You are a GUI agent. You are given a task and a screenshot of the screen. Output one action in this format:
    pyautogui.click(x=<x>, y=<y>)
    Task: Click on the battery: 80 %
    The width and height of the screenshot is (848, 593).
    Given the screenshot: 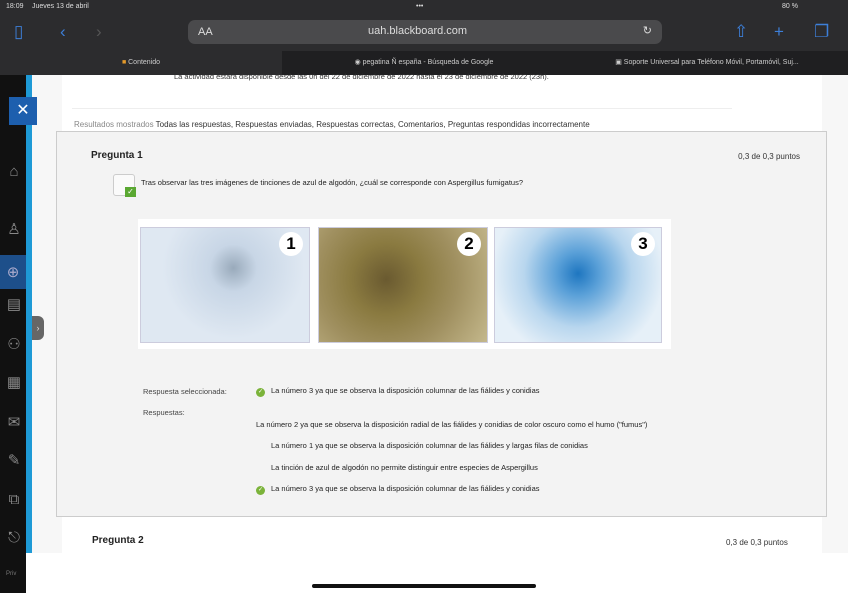 What is the action you would take?
    pyautogui.click(x=790, y=6)
    